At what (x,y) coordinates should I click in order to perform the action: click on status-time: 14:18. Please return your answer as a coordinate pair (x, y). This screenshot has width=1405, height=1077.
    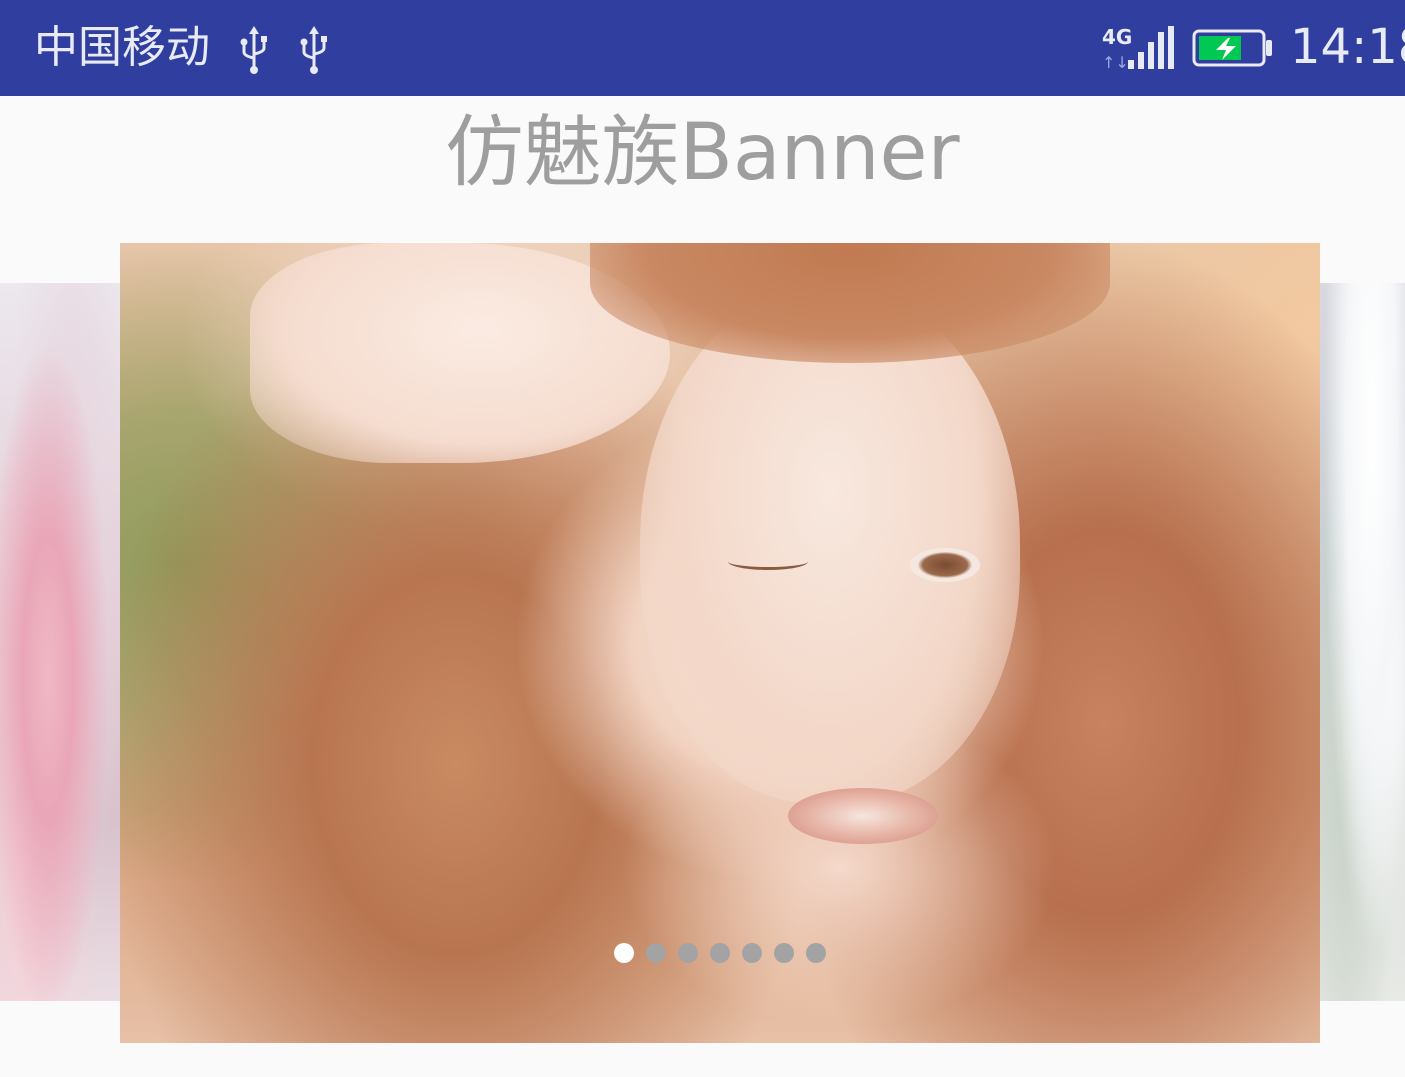
    Looking at the image, I should click on (1347, 47).